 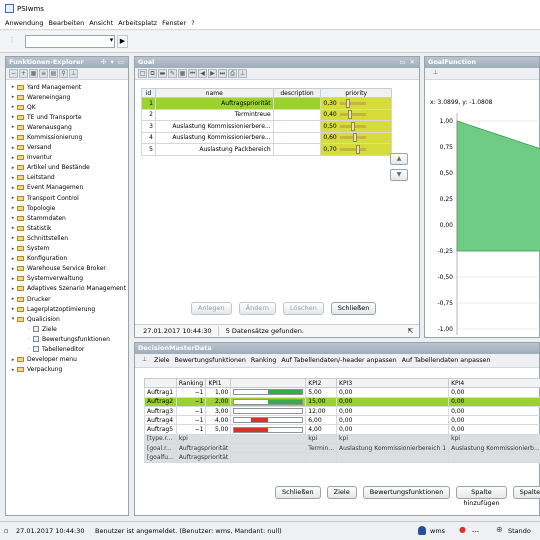 I want to click on tree-folder: ▸ Schnittstellen, so click(x=69, y=238).